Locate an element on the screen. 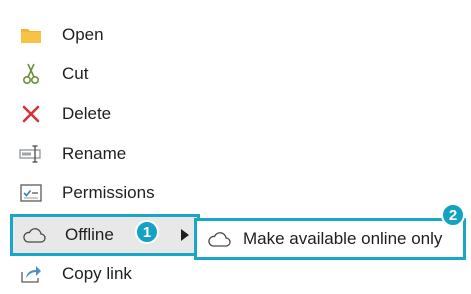 The image size is (471, 294). menu-item-offline: Offline is located at coordinates (105, 235).